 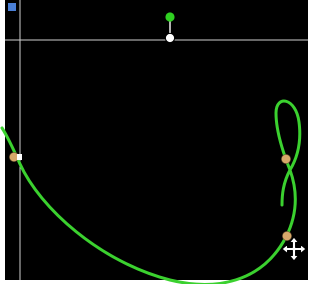 I want to click on anchor-point-right, so click(x=286, y=159).